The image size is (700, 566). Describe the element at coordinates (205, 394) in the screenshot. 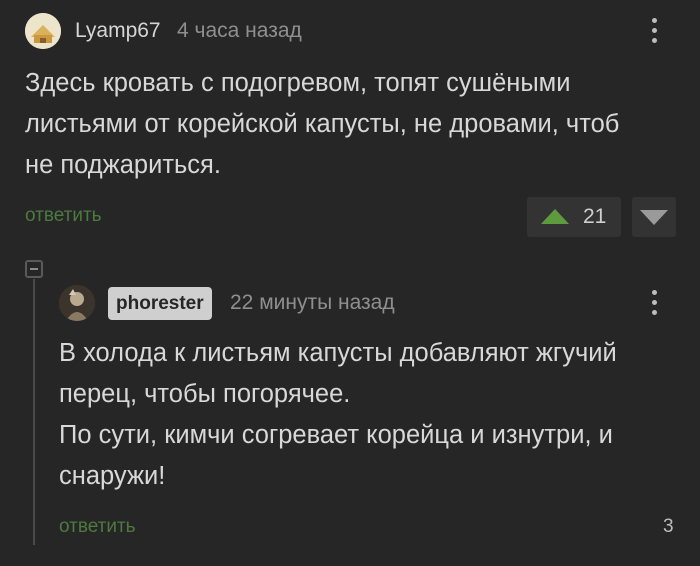

I see `comment-line: перец, чтобы погорячее.` at that location.